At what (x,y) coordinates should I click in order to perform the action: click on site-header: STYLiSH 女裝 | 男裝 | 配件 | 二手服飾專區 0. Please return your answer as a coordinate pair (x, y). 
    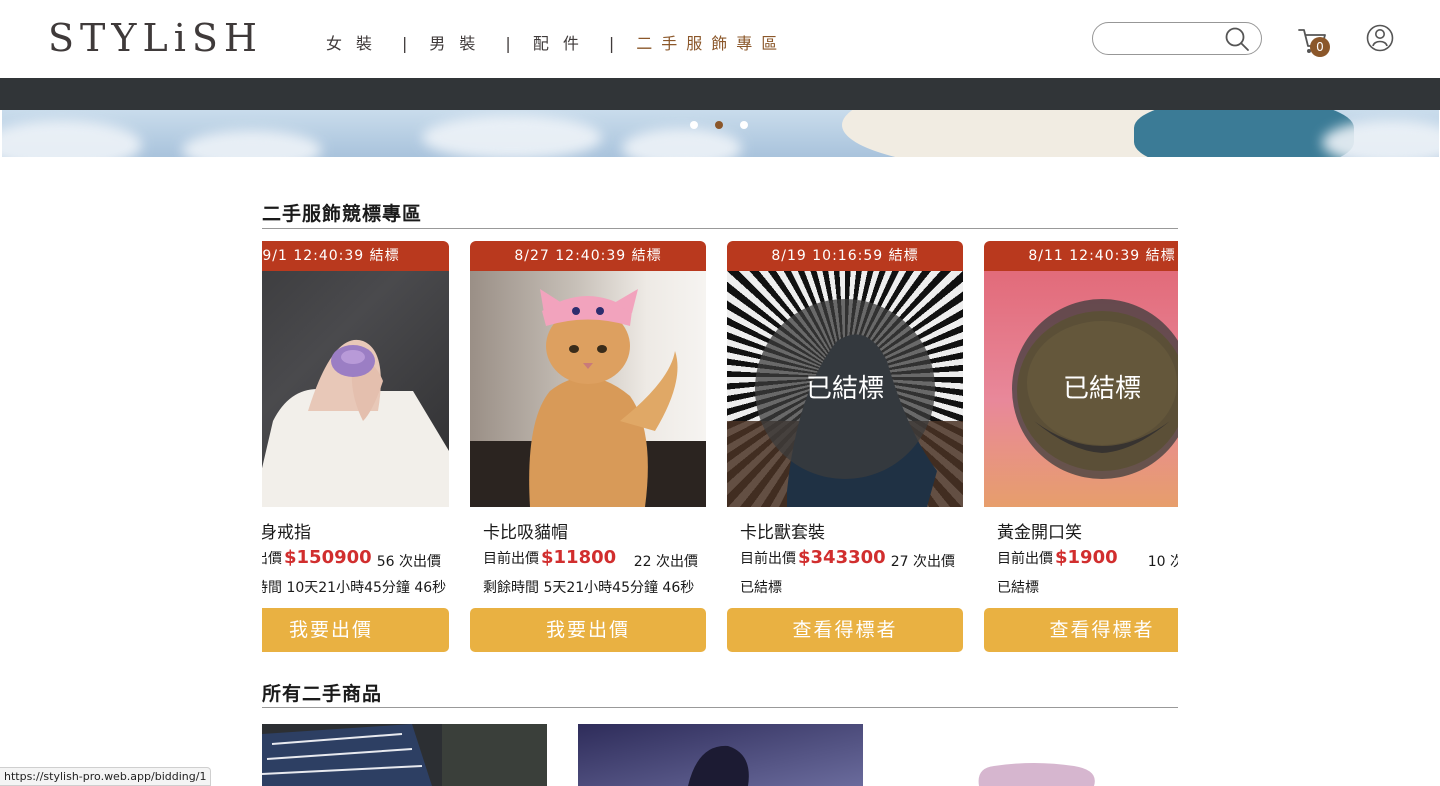
    Looking at the image, I should click on (720, 39).